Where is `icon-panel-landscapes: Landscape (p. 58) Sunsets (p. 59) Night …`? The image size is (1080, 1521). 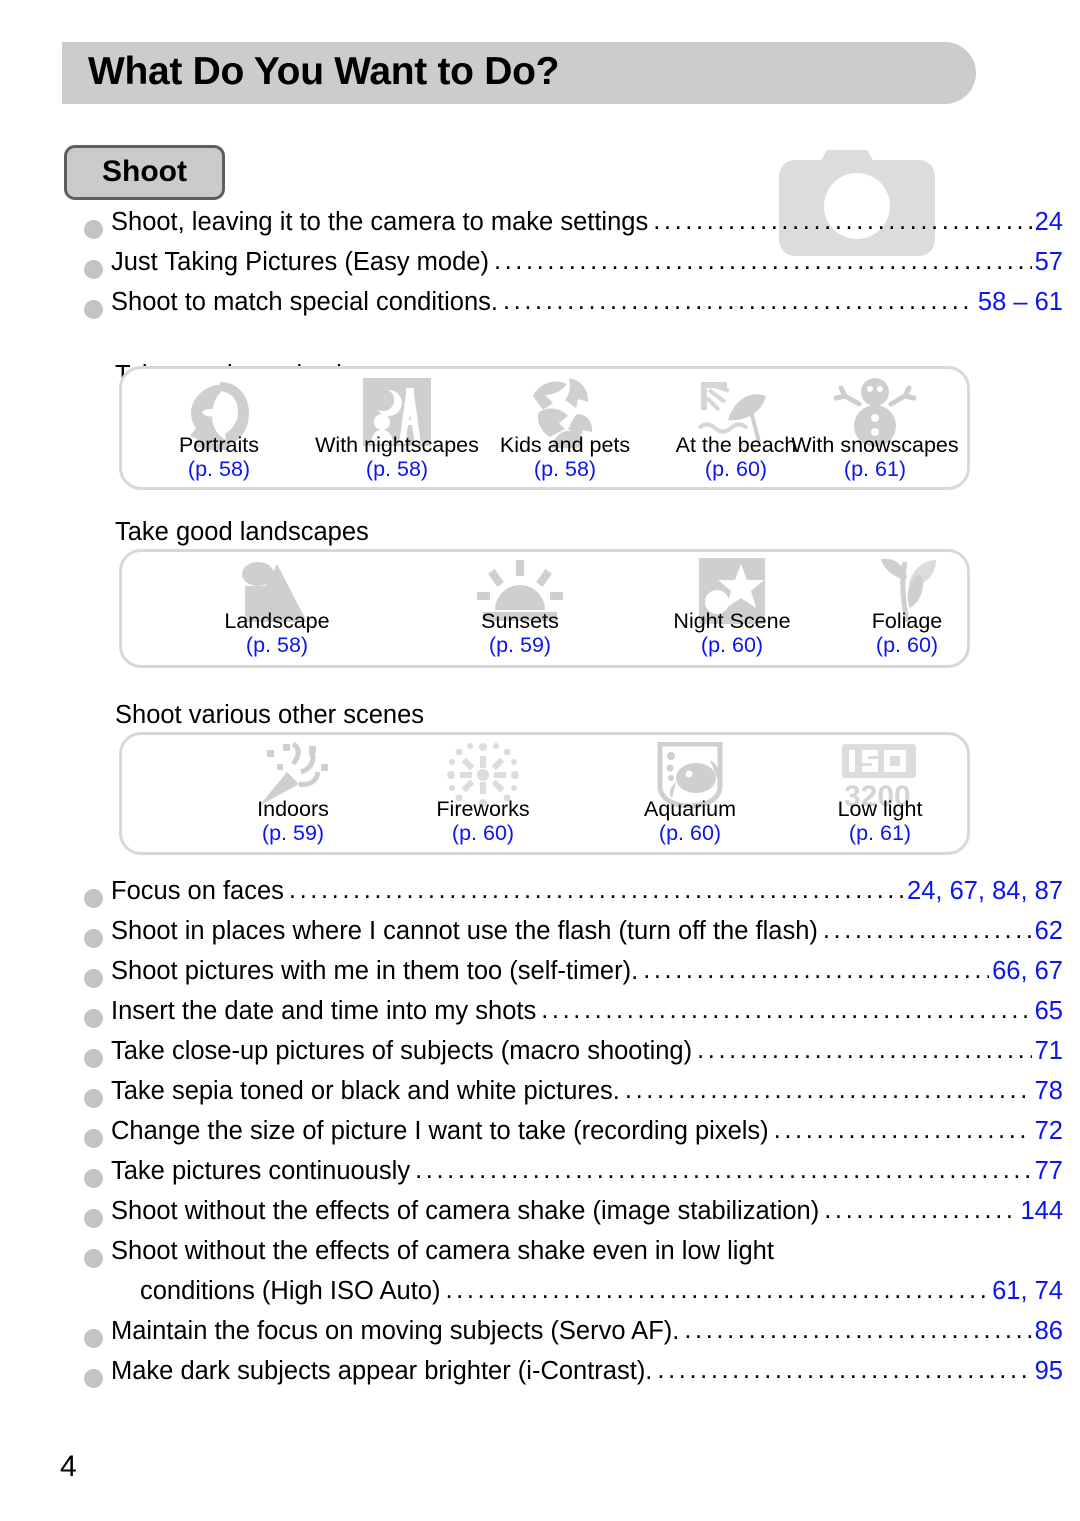
icon-panel-landscapes: Landscape (p. 58) Sunsets (p. 59) Night … is located at coordinates (544, 608).